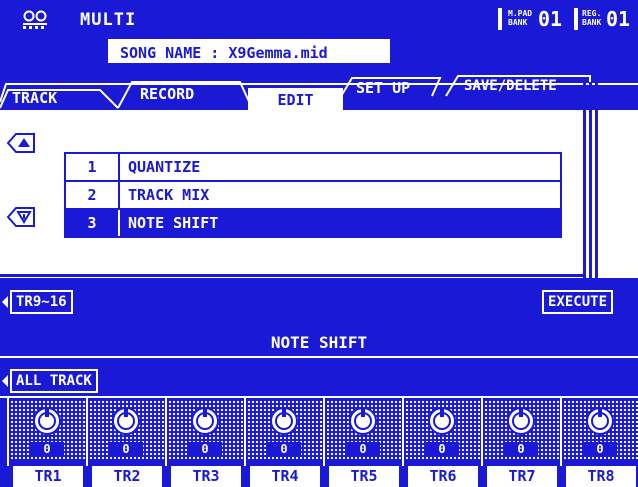  I want to click on mode-label: MULTI, so click(108, 20).